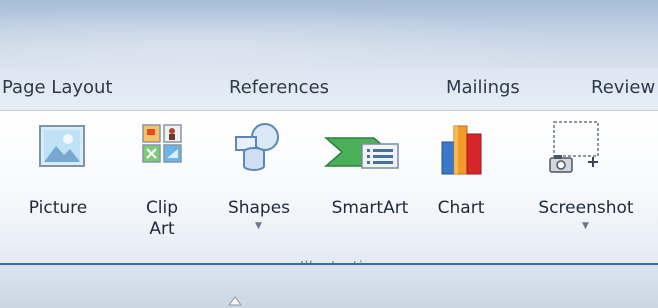 This screenshot has width=658, height=308. I want to click on tab-page-layout: Page Layout, so click(57, 87).